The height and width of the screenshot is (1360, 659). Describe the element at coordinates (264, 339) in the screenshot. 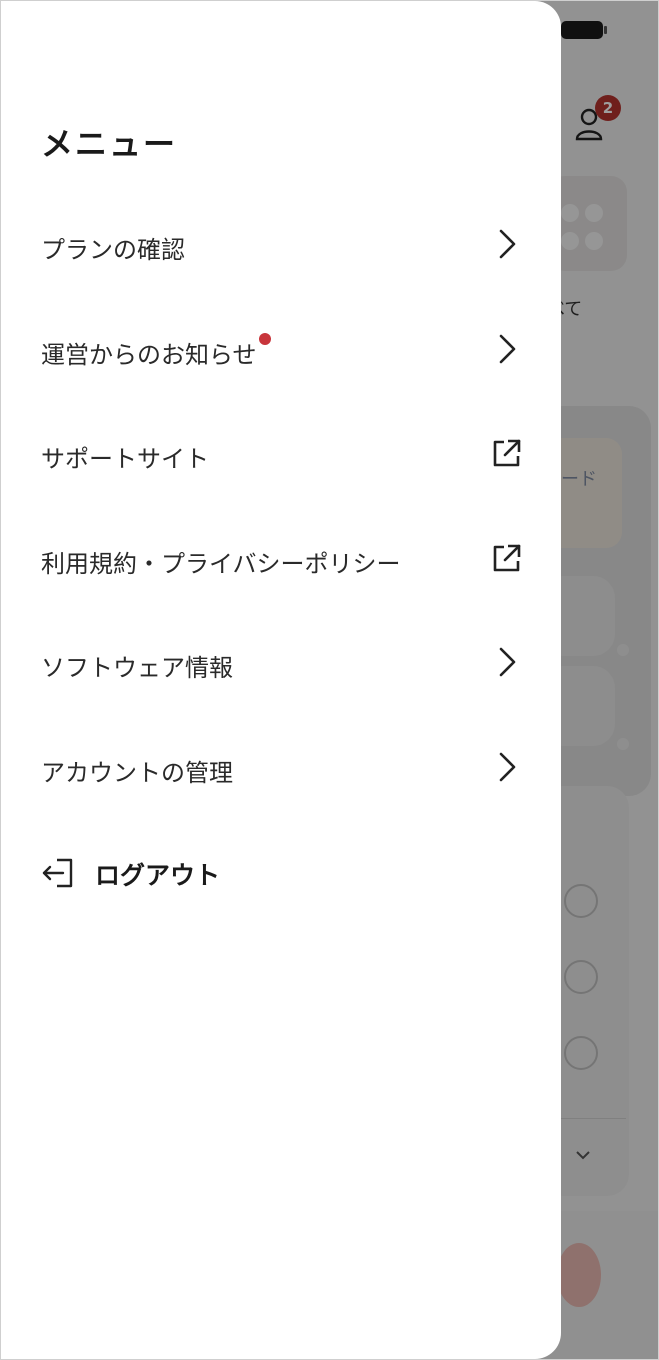

I see `unread-badge-dot` at that location.